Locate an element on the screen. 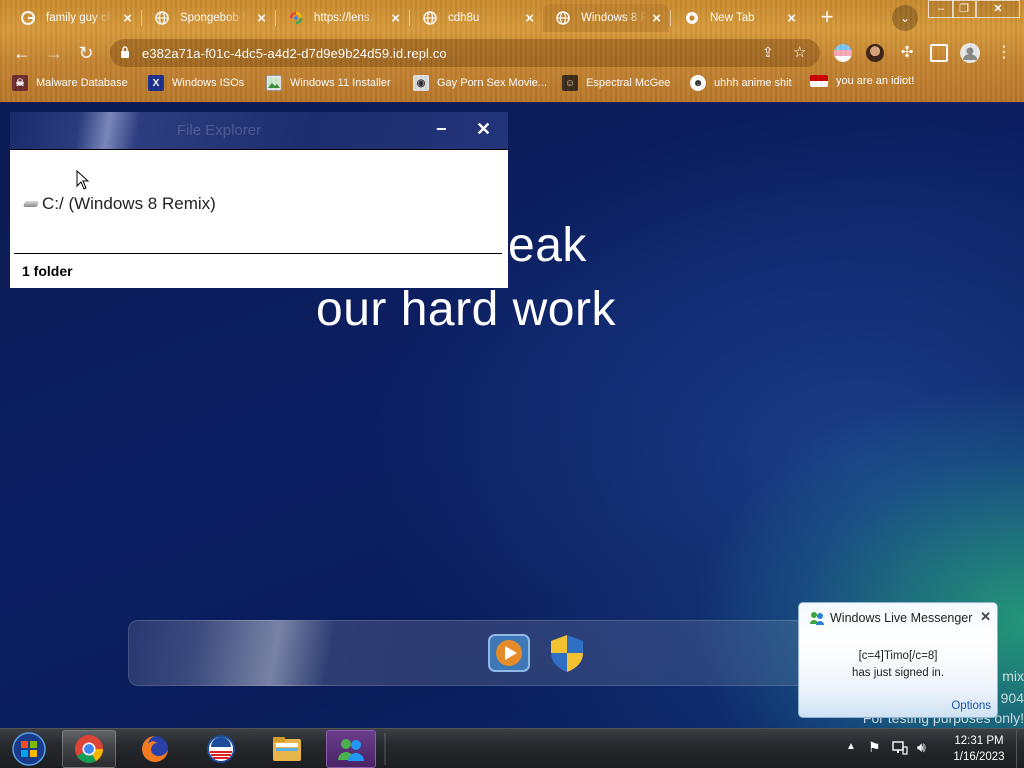 This screenshot has width=1024, height=768. drive-item: C:/ (Windows 8 Remix) is located at coordinates (119, 204).